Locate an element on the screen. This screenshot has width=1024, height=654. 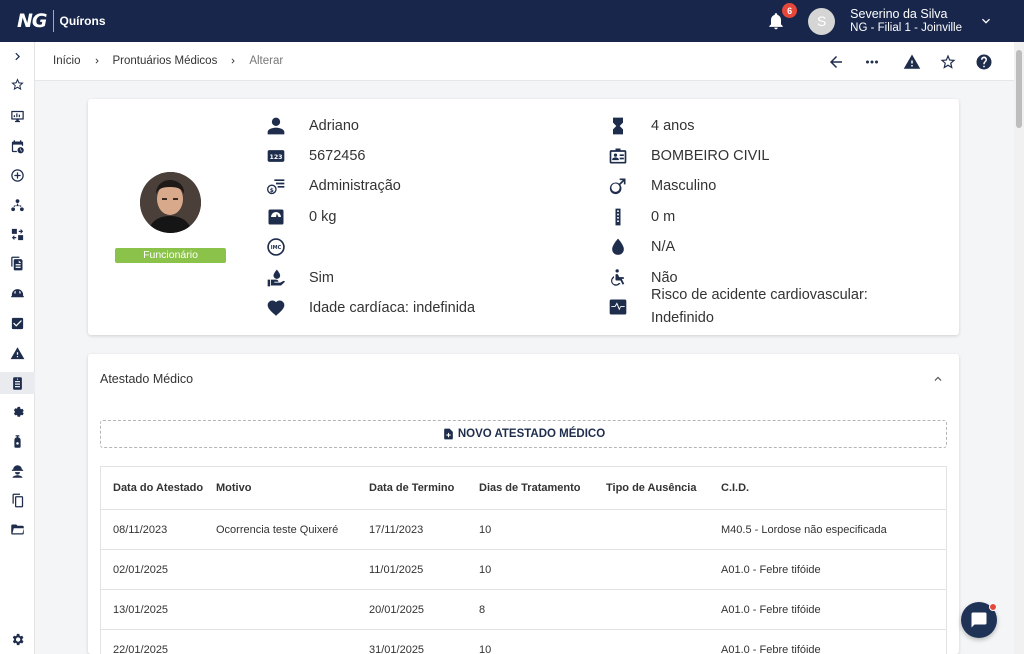
more-options-button is located at coordinates (872, 62).